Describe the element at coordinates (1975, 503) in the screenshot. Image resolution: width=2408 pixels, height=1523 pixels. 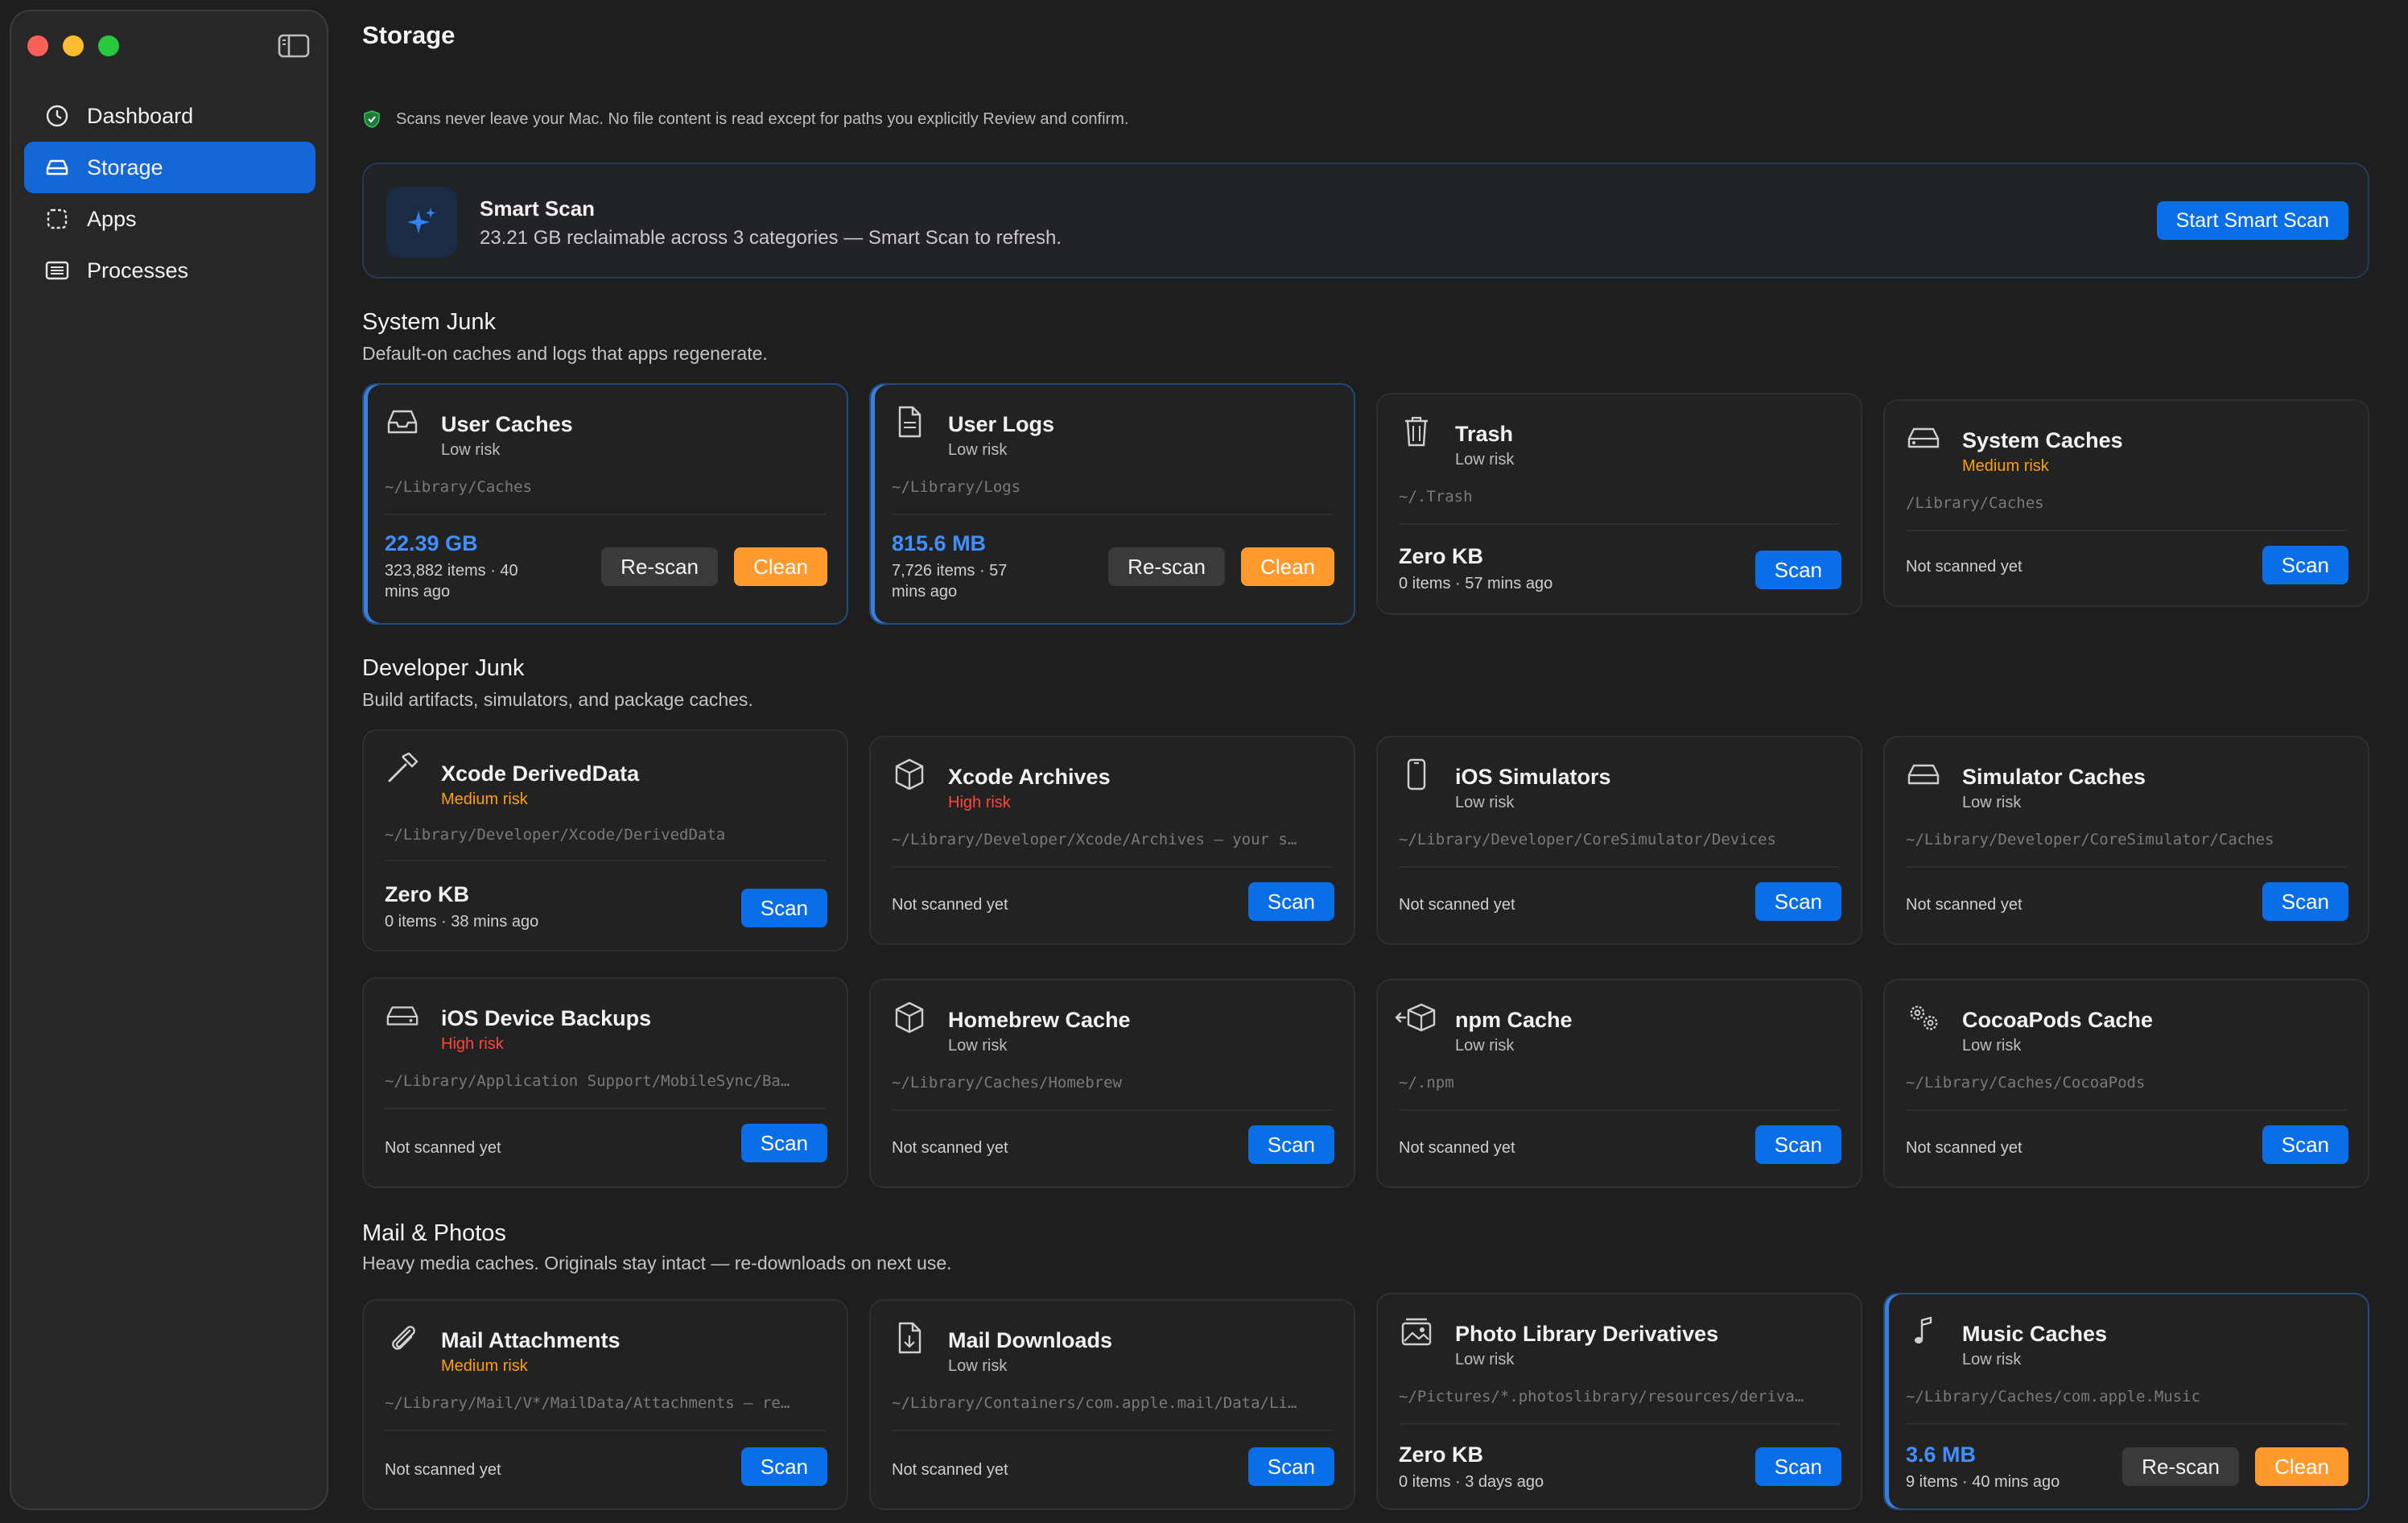
I see `category-path: /Library/Caches` at that location.